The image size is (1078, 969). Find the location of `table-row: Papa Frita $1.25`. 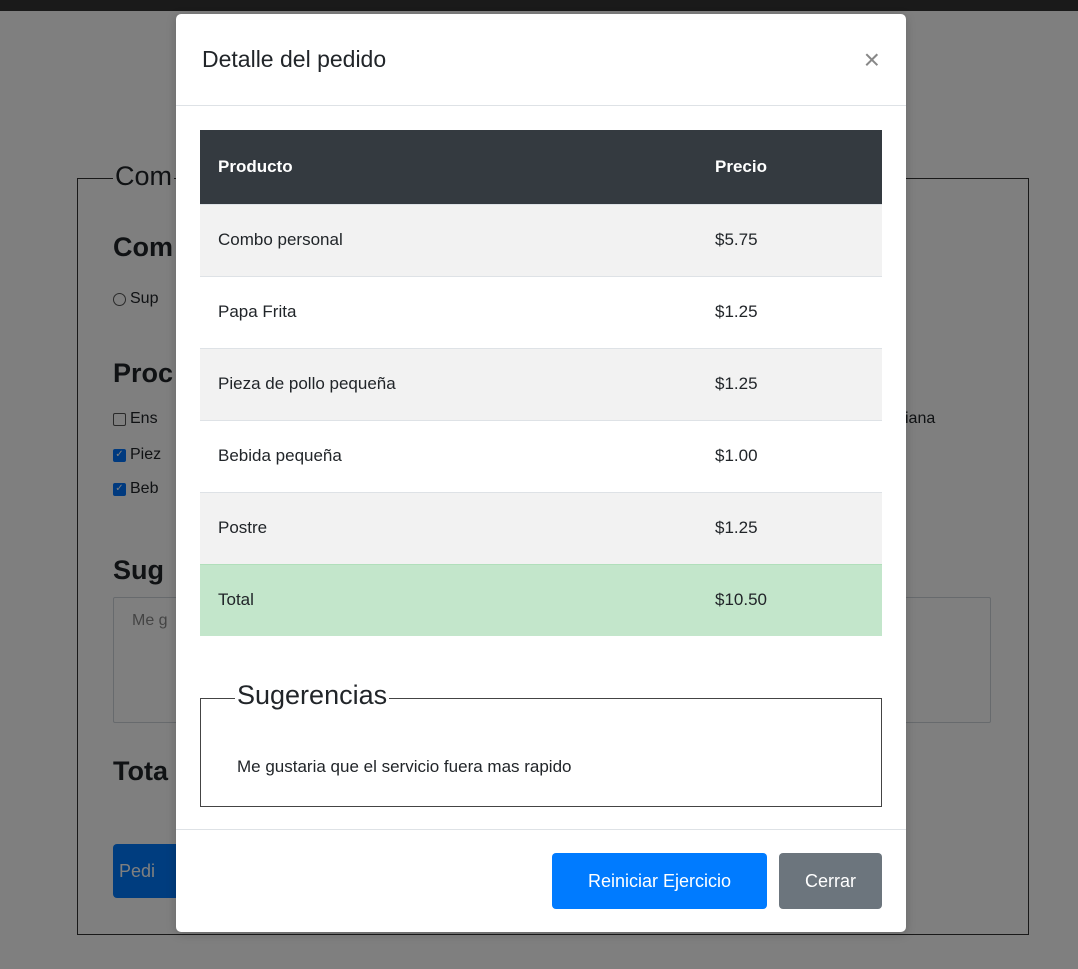

table-row: Papa Frita $1.25 is located at coordinates (541, 311).